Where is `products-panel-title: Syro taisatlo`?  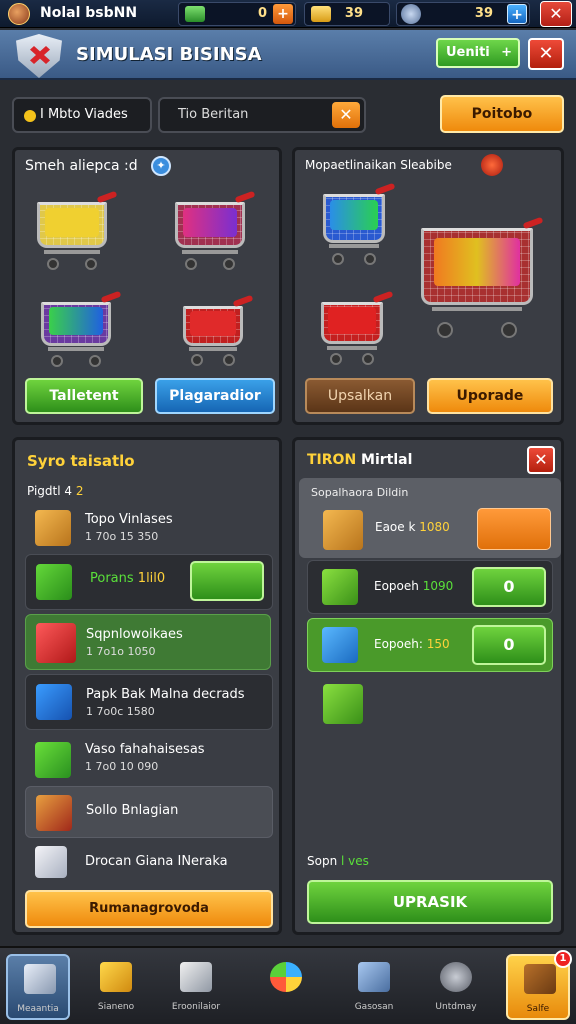 products-panel-title: Syro taisatlo is located at coordinates (81, 461).